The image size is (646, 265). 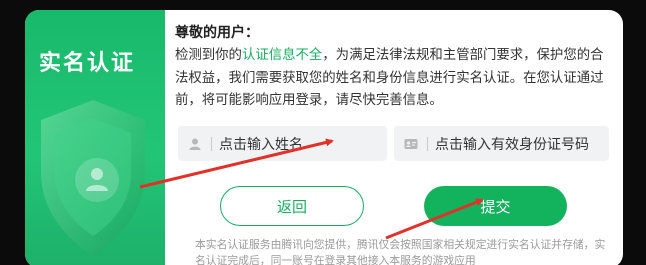 I want to click on shield-user-icon, so click(x=93, y=178).